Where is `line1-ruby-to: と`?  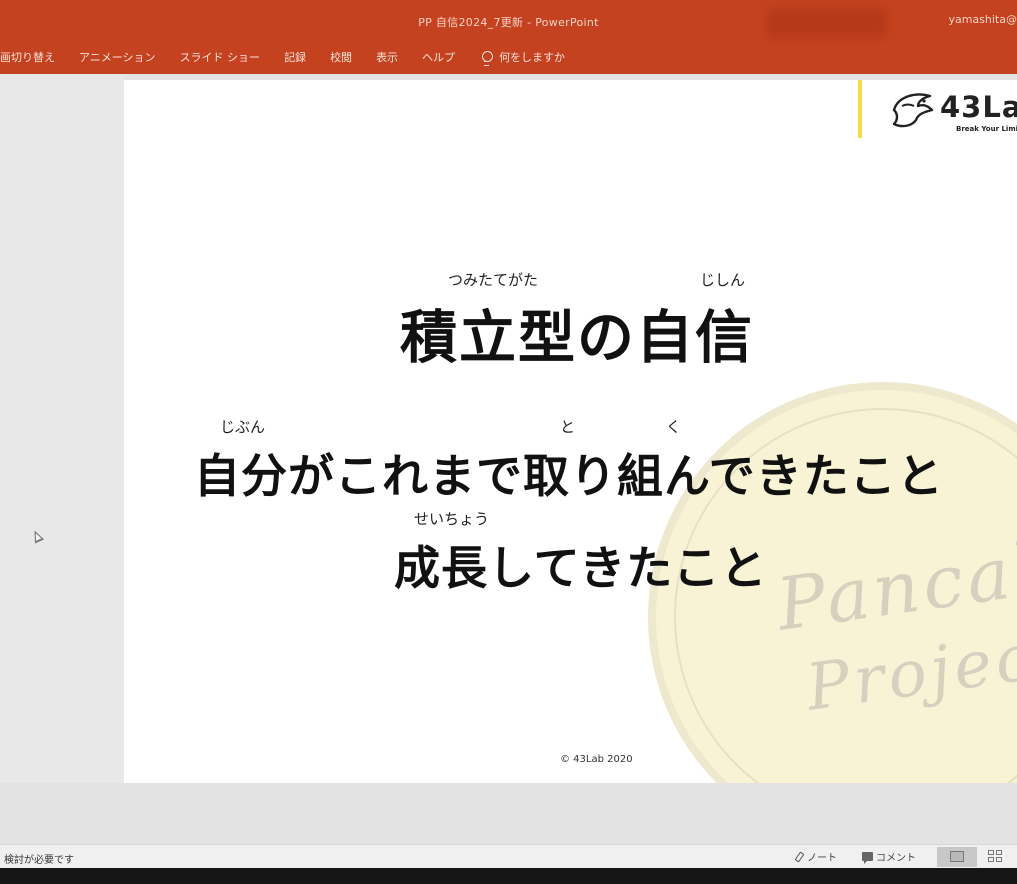
line1-ruby-to: と is located at coordinates (568, 427).